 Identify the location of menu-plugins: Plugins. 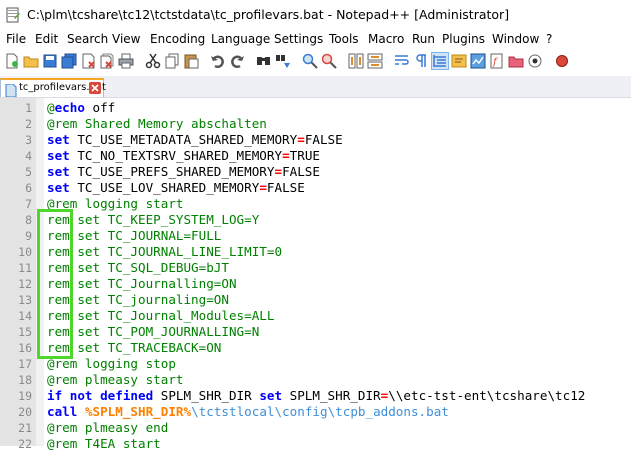
(463, 39).